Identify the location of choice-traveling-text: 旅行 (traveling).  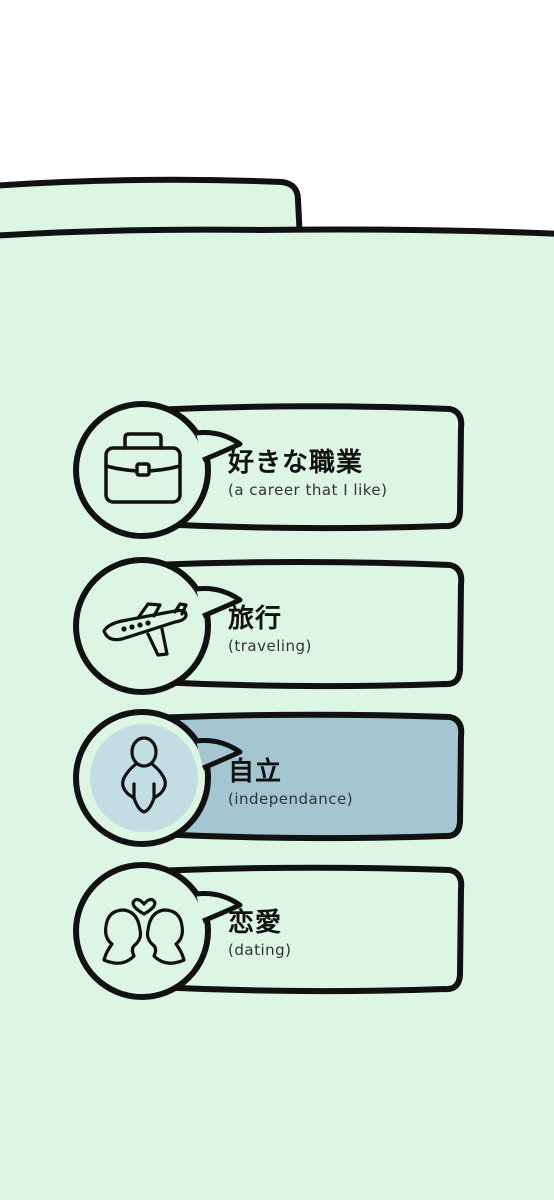
(338, 630).